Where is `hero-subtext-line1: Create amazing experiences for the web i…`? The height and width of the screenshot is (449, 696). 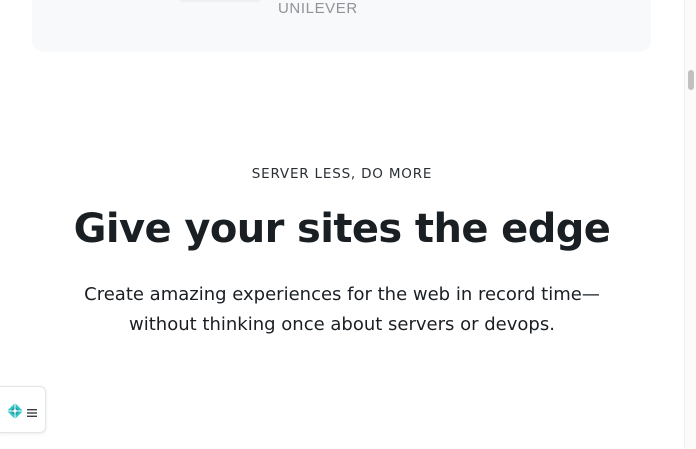 hero-subtext-line1: Create amazing experiences for the web i… is located at coordinates (342, 294).